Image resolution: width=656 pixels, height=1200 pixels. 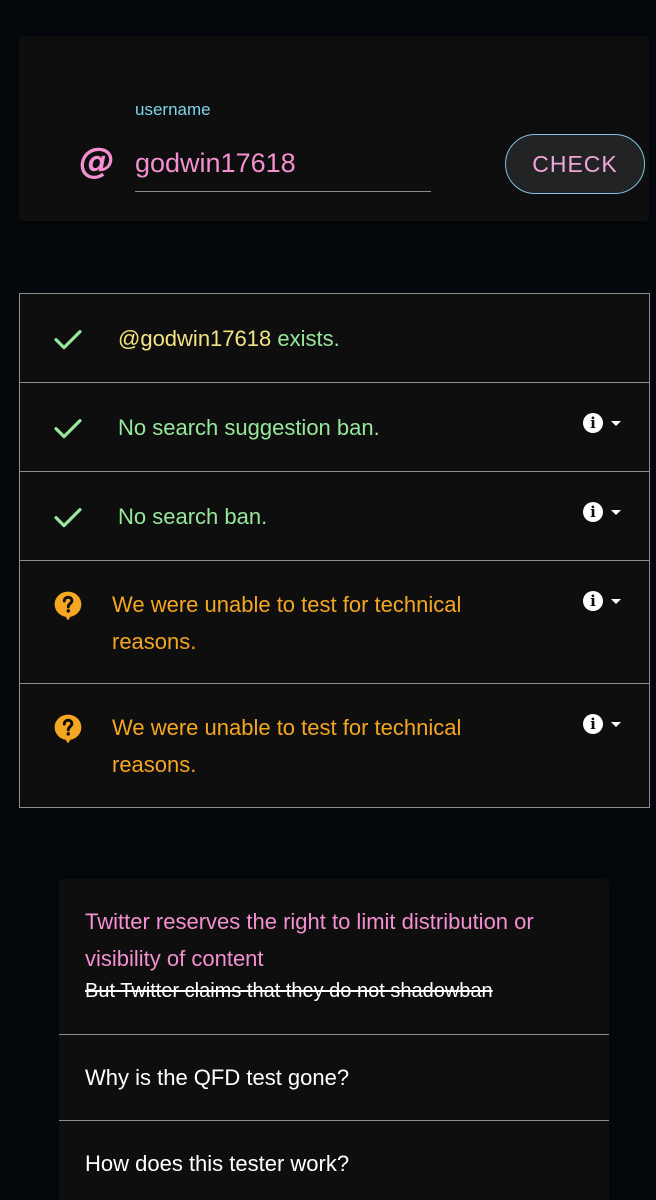 I want to click on faq-item-how-it-works: How does this tester work?, so click(x=334, y=1160).